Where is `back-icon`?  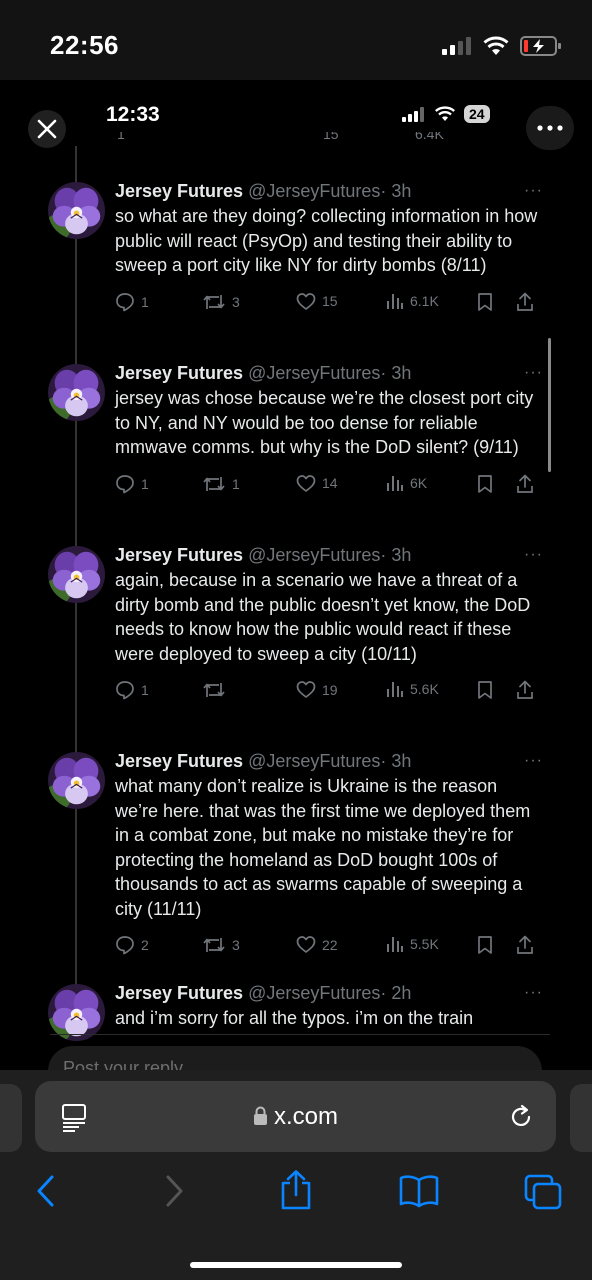
back-icon is located at coordinates (46, 1191).